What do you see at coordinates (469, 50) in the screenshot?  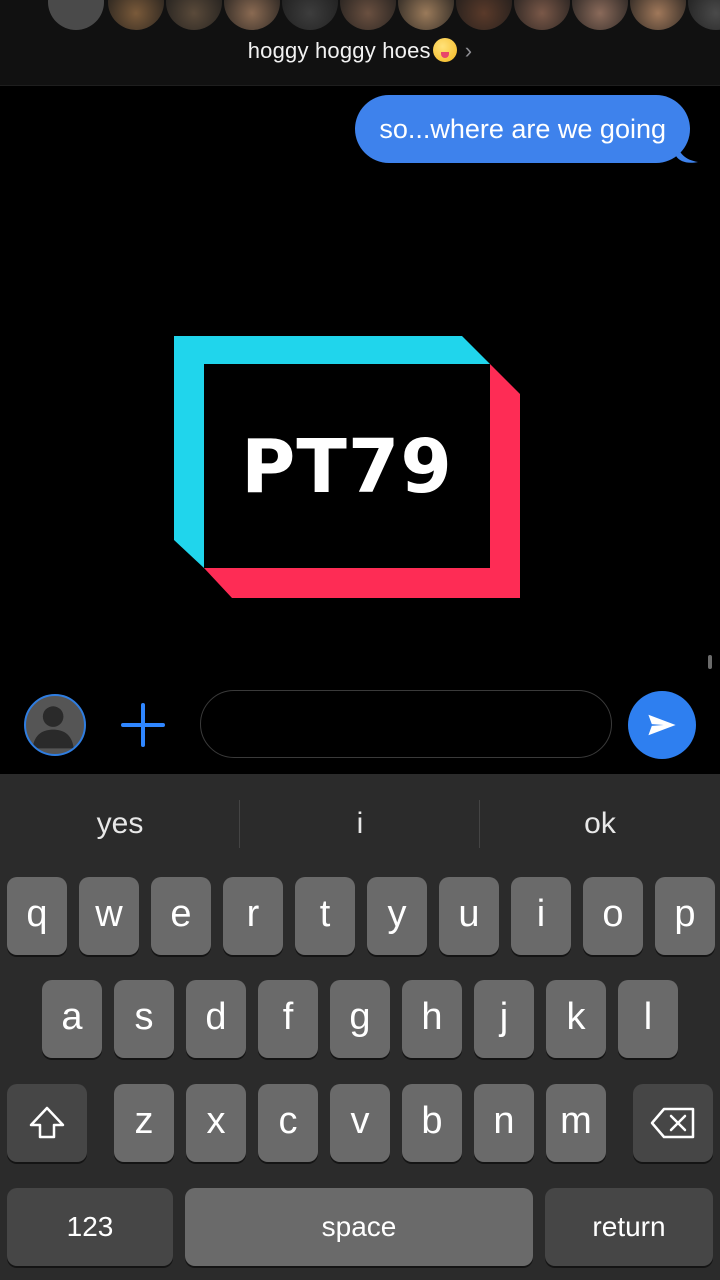 I see `chevron-right-icon: ›` at bounding box center [469, 50].